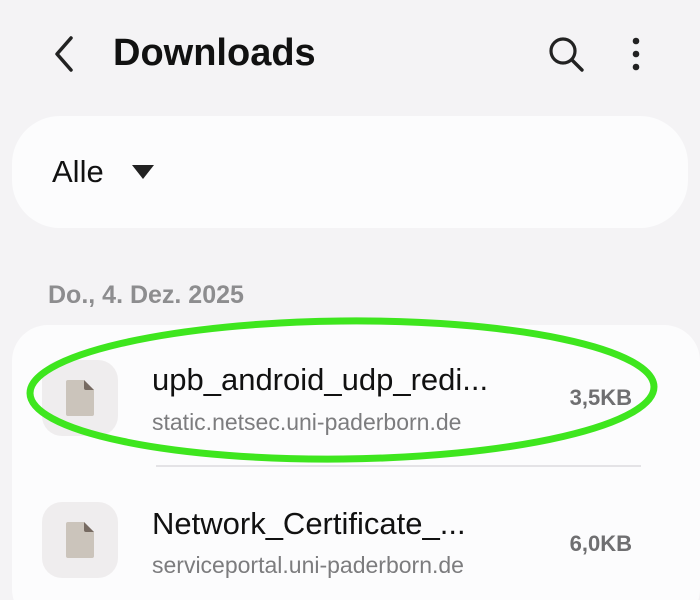 The height and width of the screenshot is (600, 700). I want to click on page-title: Downloads, so click(214, 53).